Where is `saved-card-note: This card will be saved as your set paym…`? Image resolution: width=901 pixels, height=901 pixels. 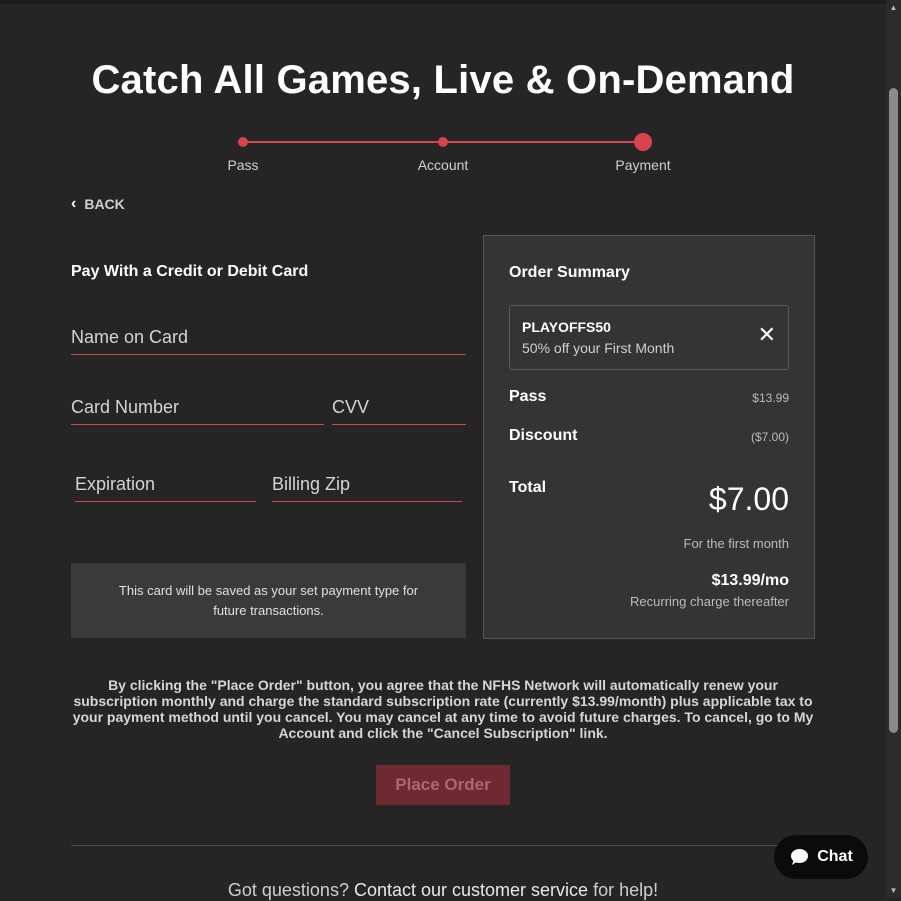 saved-card-note: This card will be saved as your set paym… is located at coordinates (268, 600).